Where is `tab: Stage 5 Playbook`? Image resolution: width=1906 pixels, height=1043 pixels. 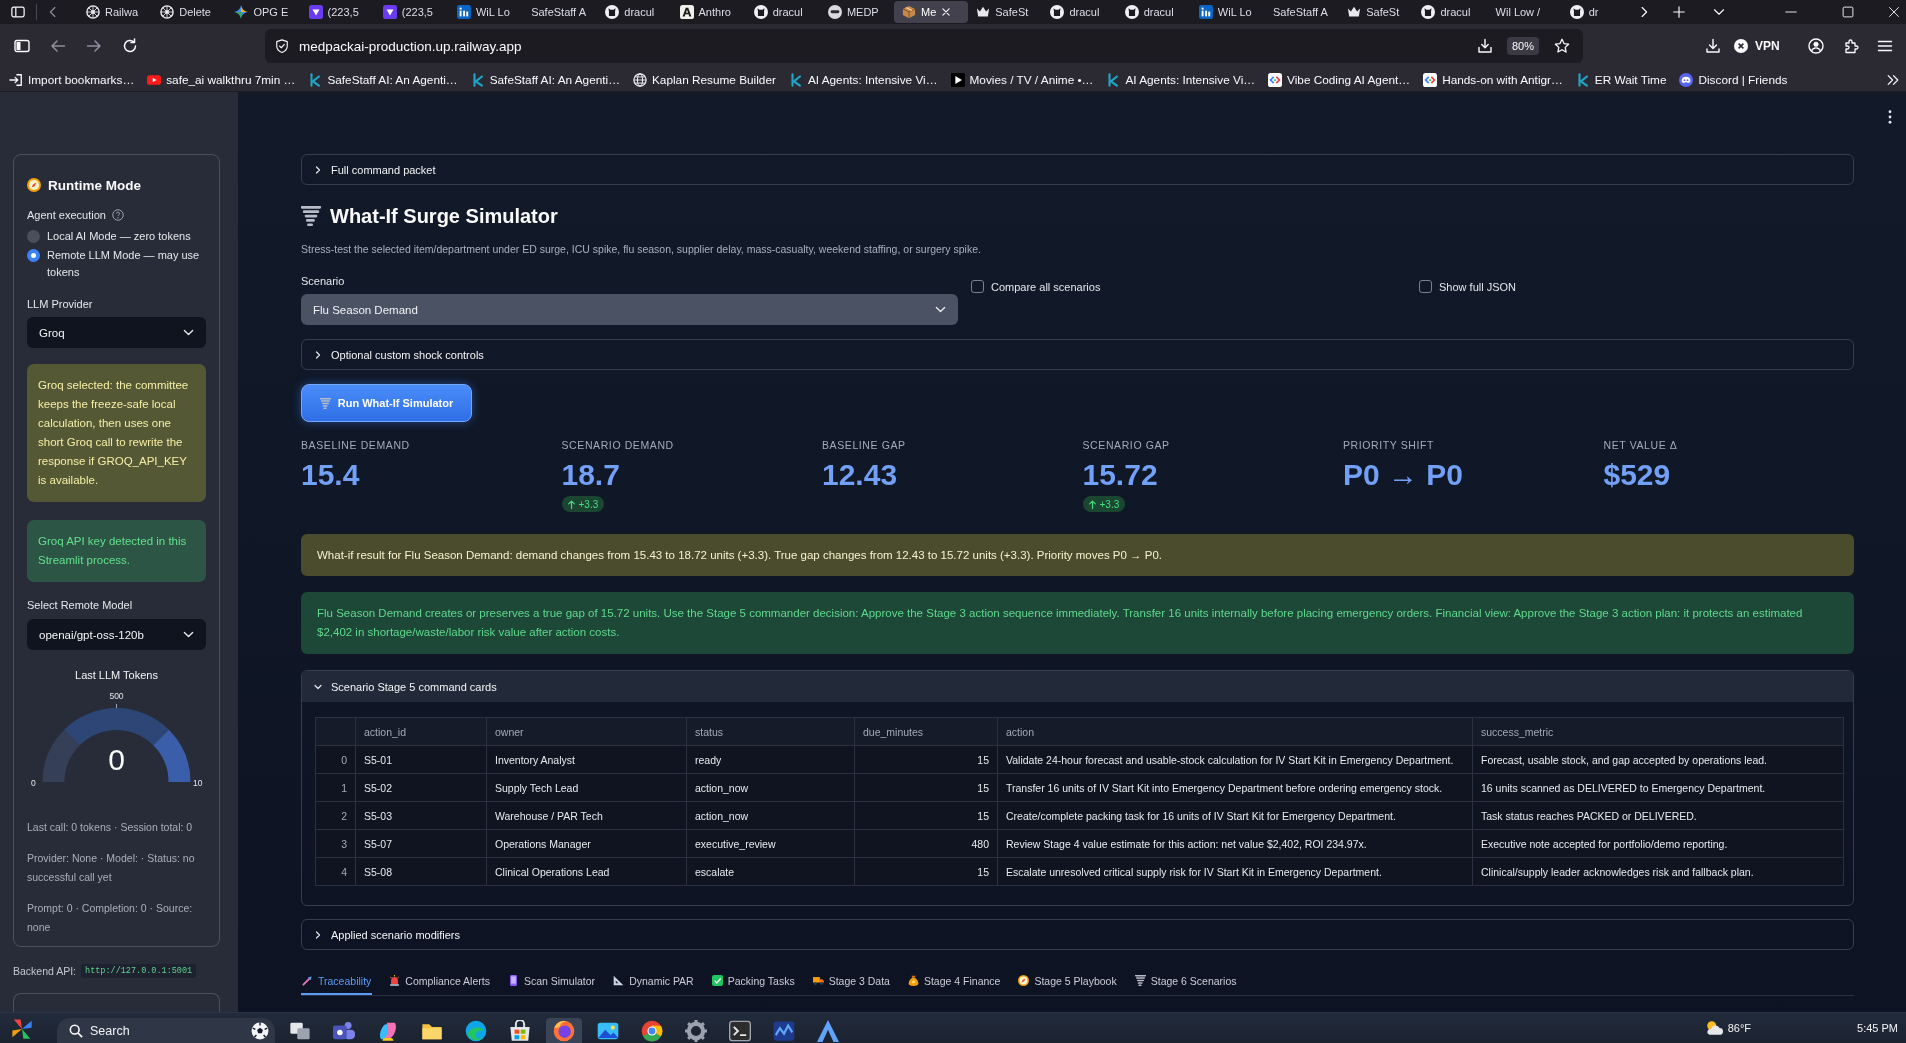 tab: Stage 5 Playbook is located at coordinates (1067, 981).